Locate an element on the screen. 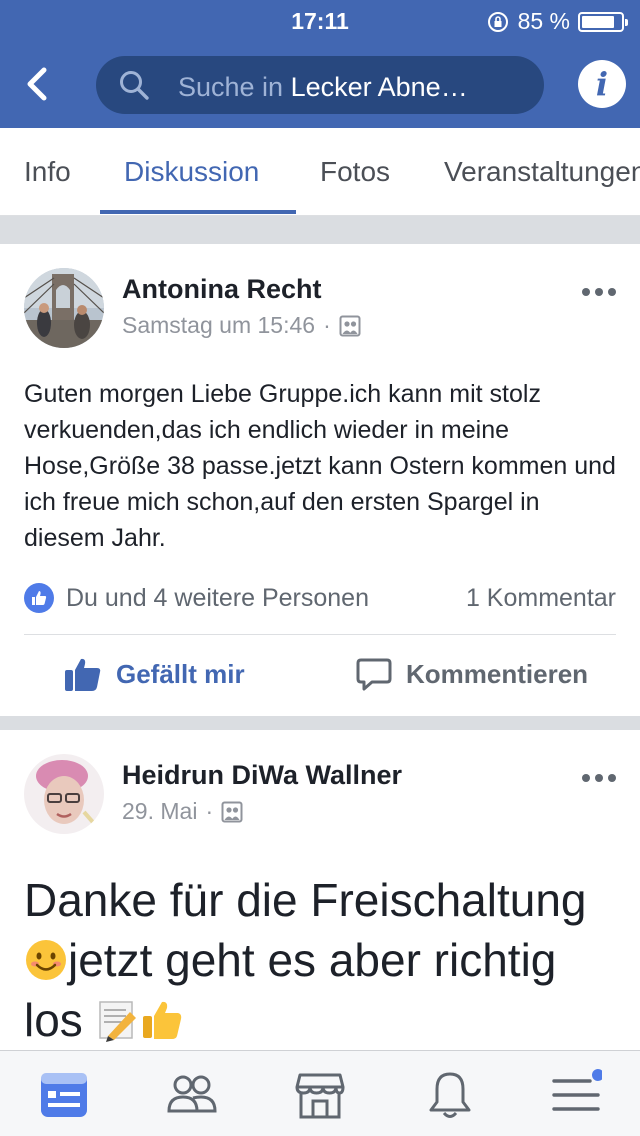 Image resolution: width=640 pixels, height=1136 pixels. nav-row: Suche in Lecker Abne… i is located at coordinates (320, 84).